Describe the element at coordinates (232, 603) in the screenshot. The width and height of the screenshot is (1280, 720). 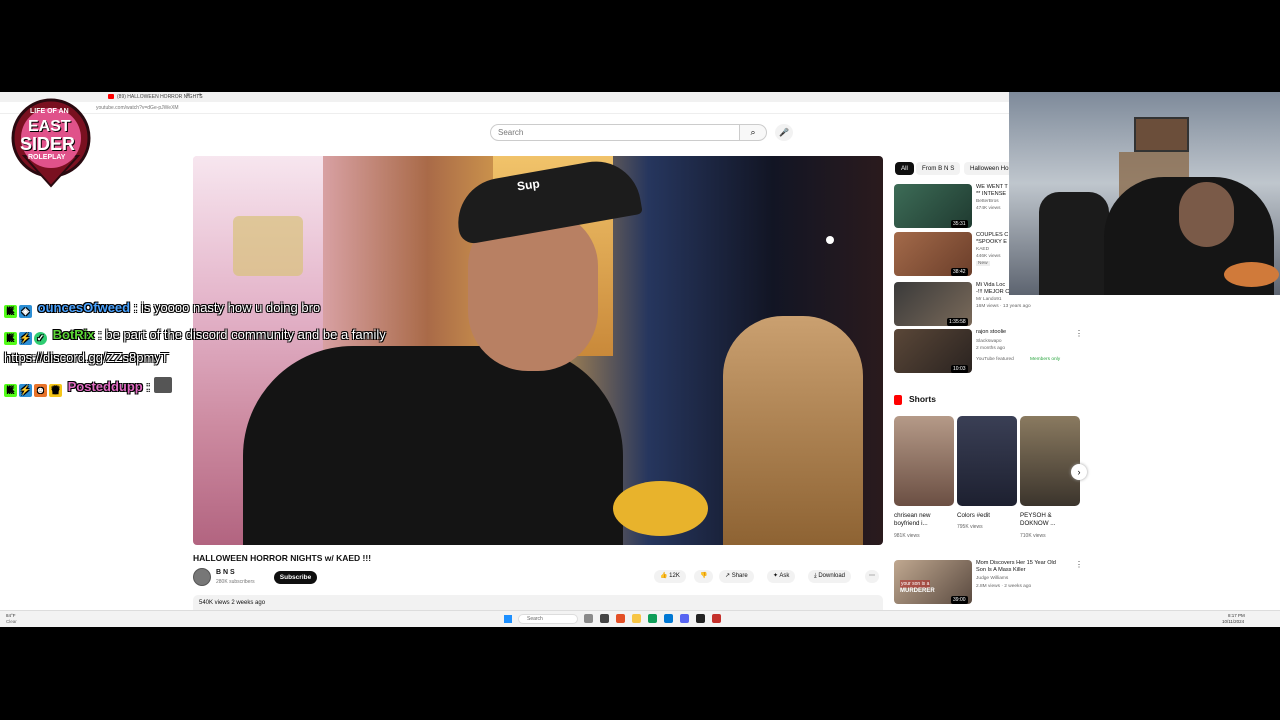
I see `video-stats: 540K views 2 weeks ago` at that location.